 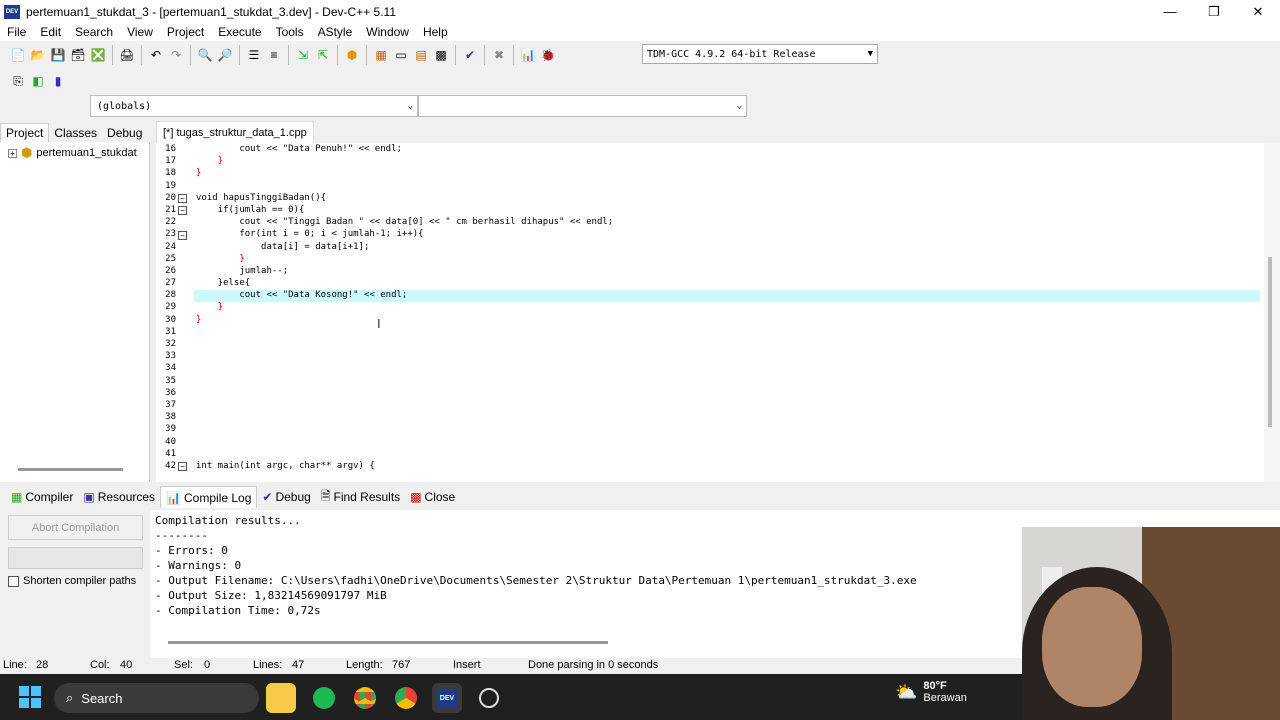 I want to click on menu-window: Window, so click(x=387, y=32).